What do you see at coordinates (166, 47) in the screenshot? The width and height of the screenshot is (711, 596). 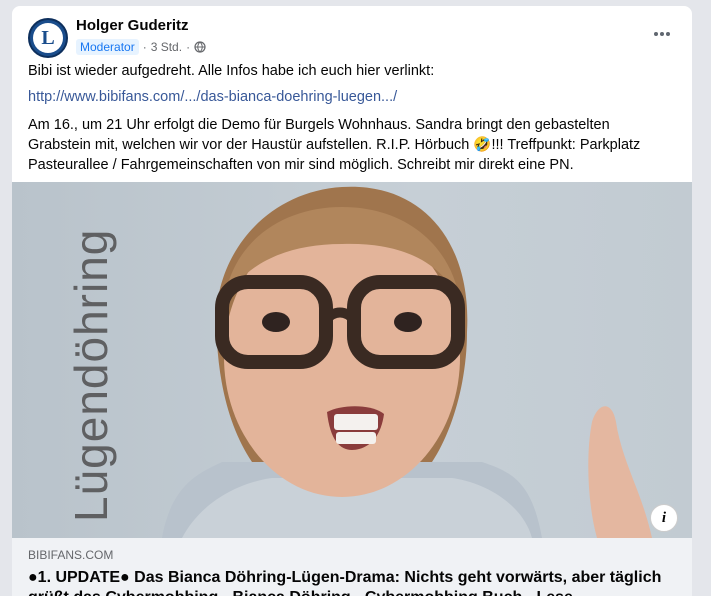 I see `post-time: 3 Std.` at bounding box center [166, 47].